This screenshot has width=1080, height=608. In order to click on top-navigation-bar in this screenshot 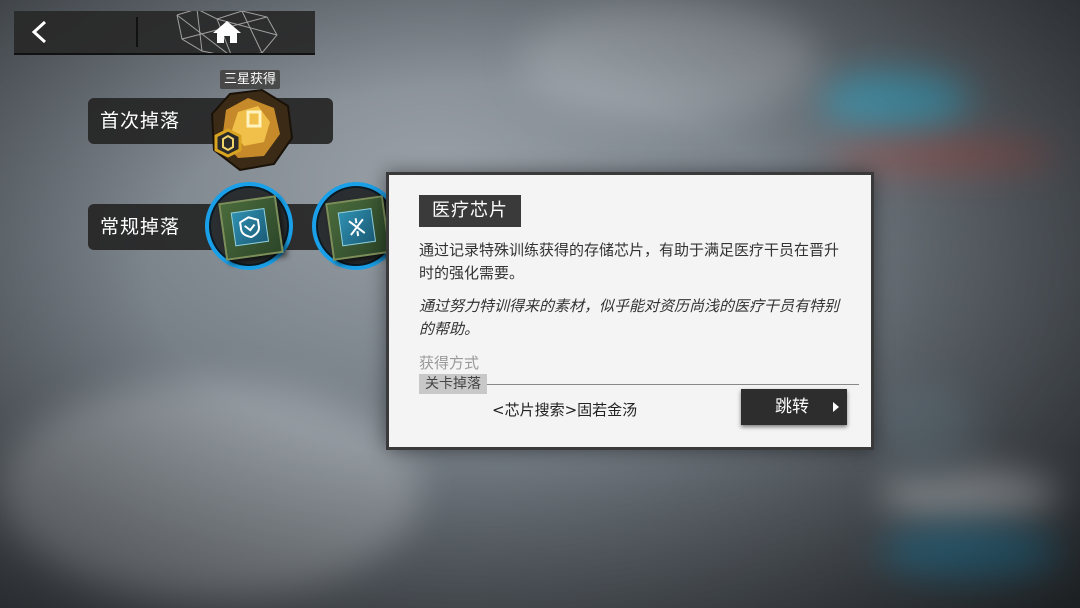, I will do `click(164, 33)`.